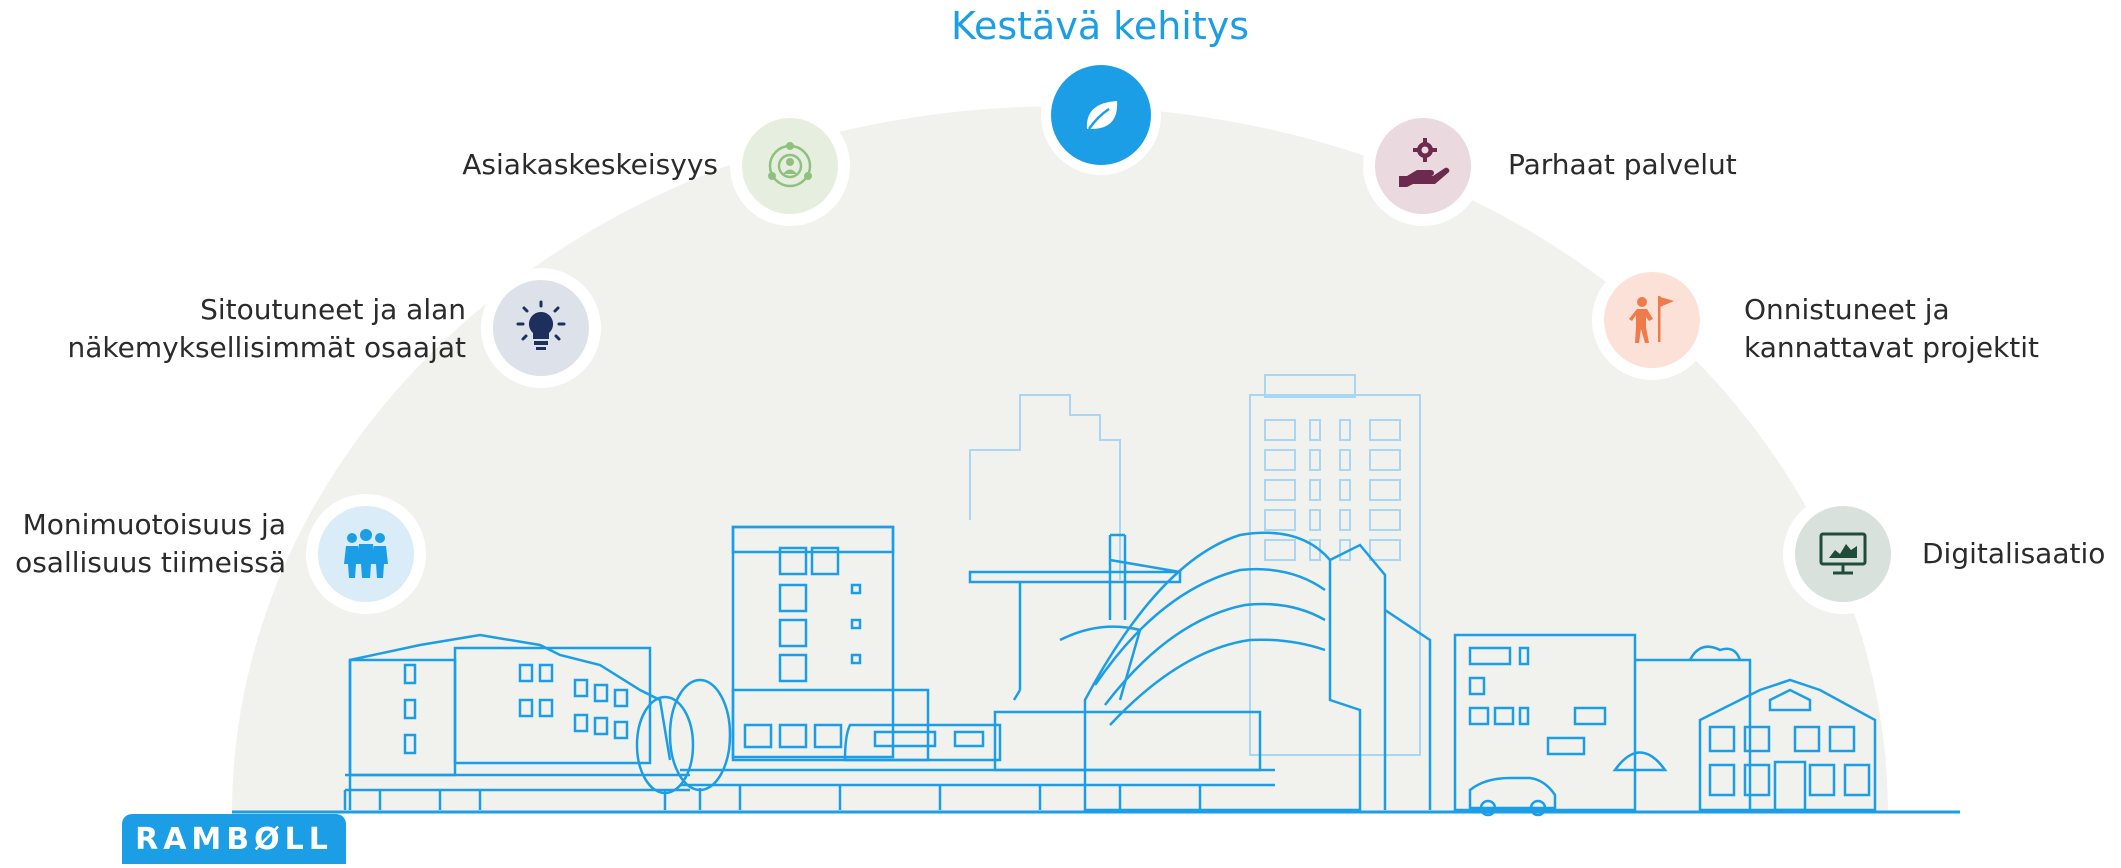 Image resolution: width=2121 pixels, height=868 pixels. What do you see at coordinates (1847, 309) in the screenshot?
I see `label-projects-line1: Onnistuneet ja` at bounding box center [1847, 309].